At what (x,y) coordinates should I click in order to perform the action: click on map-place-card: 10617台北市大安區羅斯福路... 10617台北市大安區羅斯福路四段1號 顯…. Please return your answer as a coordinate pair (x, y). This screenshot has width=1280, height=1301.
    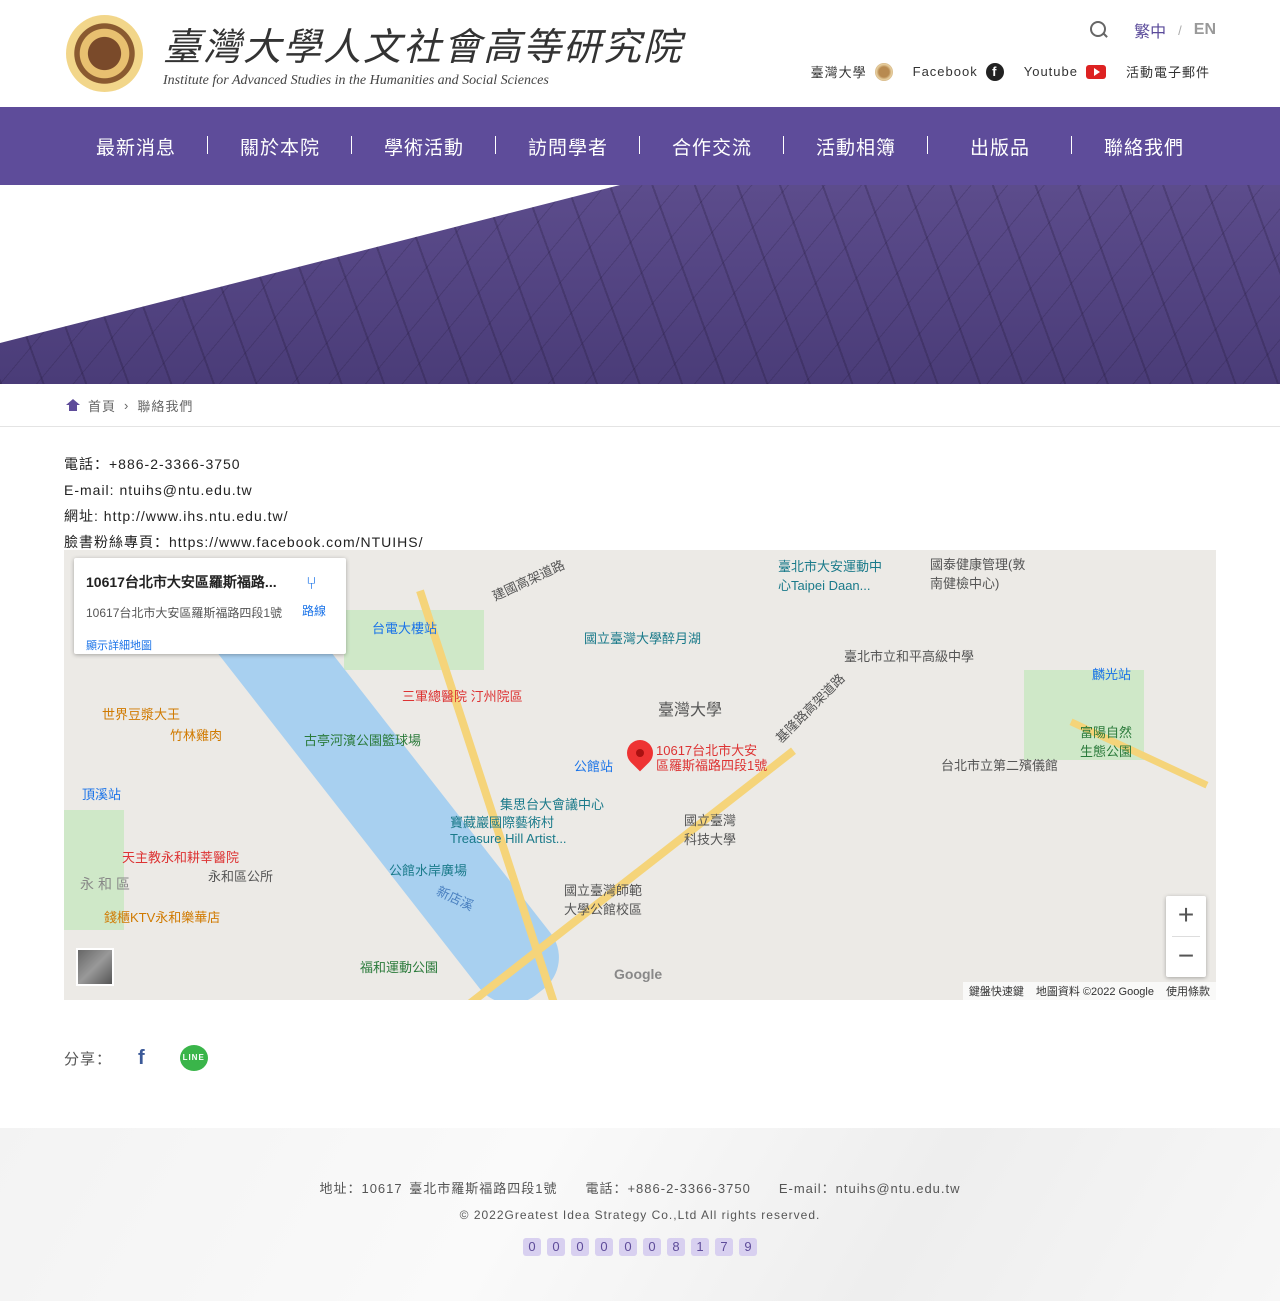
    Looking at the image, I should click on (210, 606).